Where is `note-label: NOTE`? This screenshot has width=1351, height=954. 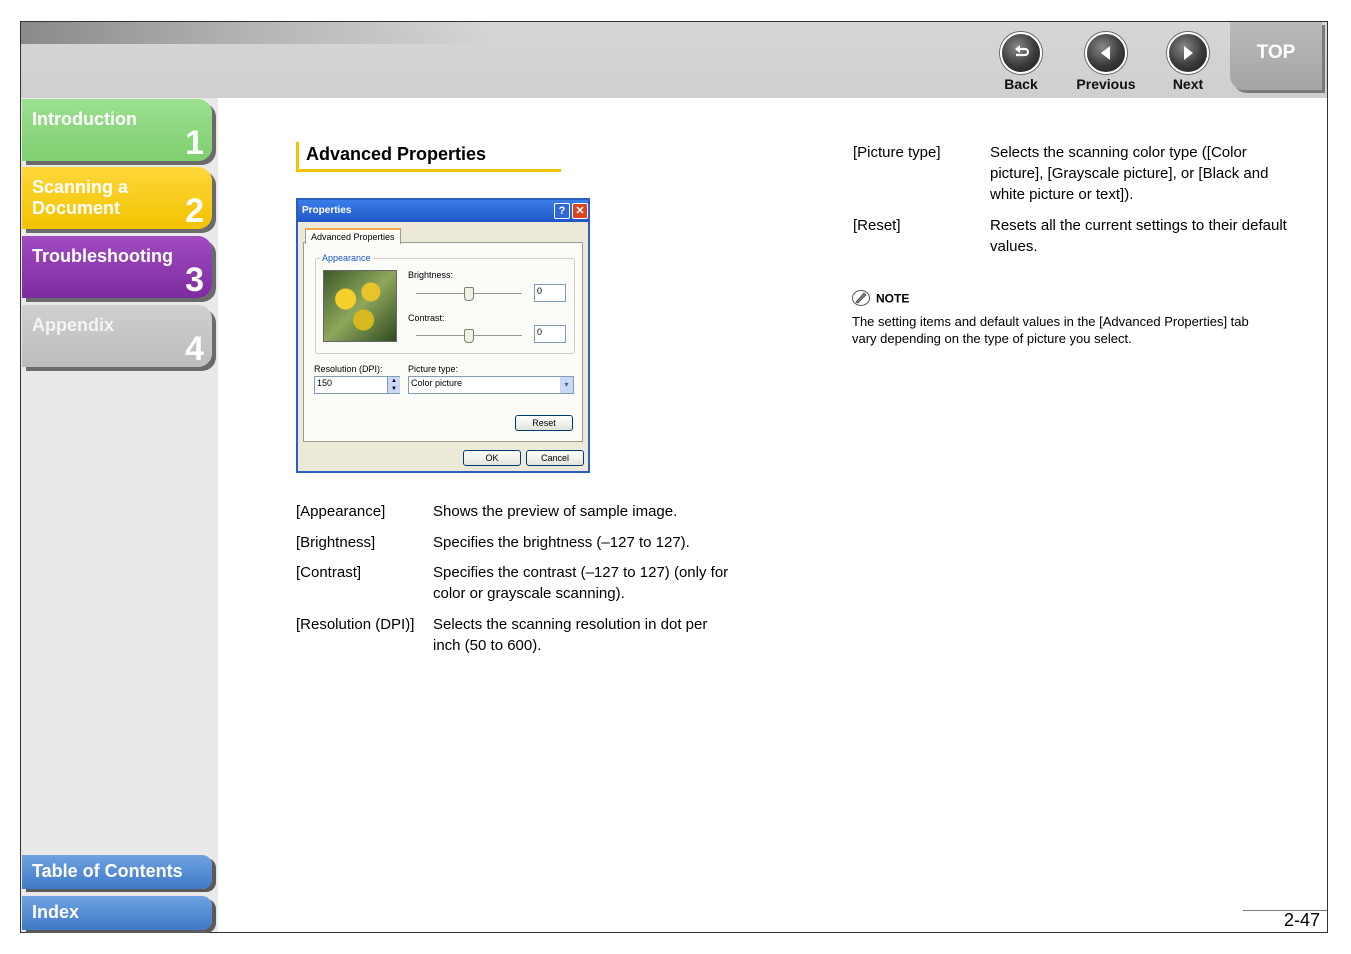
note-label: NOTE is located at coordinates (893, 298).